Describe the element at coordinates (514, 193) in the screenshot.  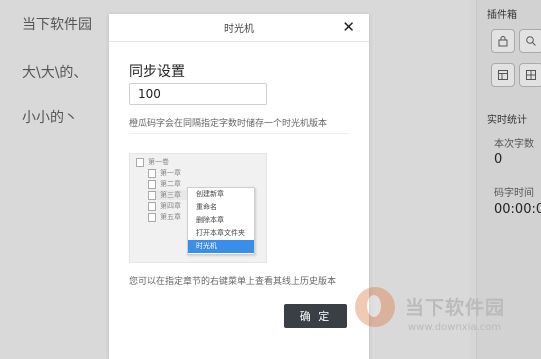
I see `writing-time-label: 码字时间` at that location.